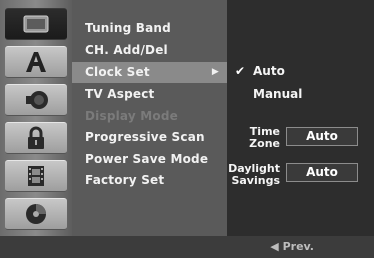  What do you see at coordinates (240, 71) in the screenshot?
I see `check-icon: ✔` at bounding box center [240, 71].